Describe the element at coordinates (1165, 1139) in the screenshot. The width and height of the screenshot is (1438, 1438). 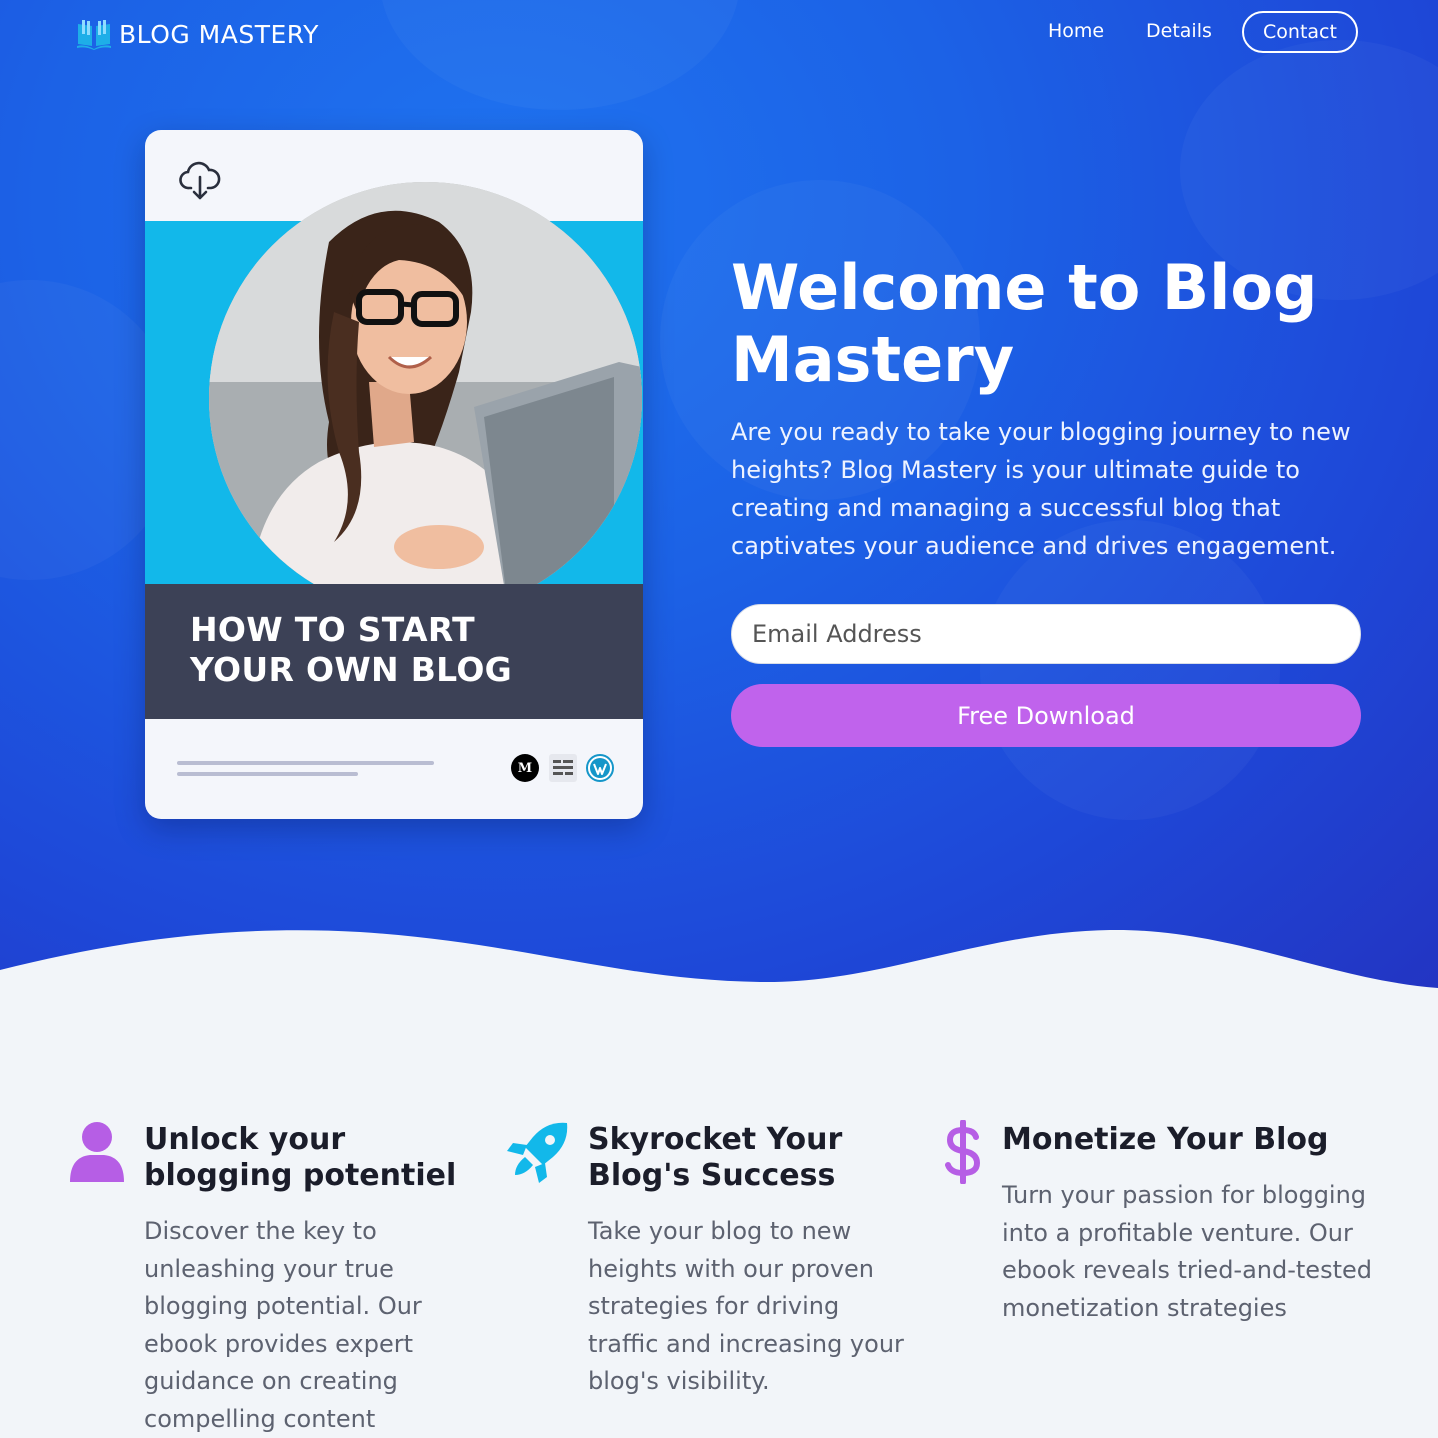
I see `feature-title: Monetize Your Blog` at that location.